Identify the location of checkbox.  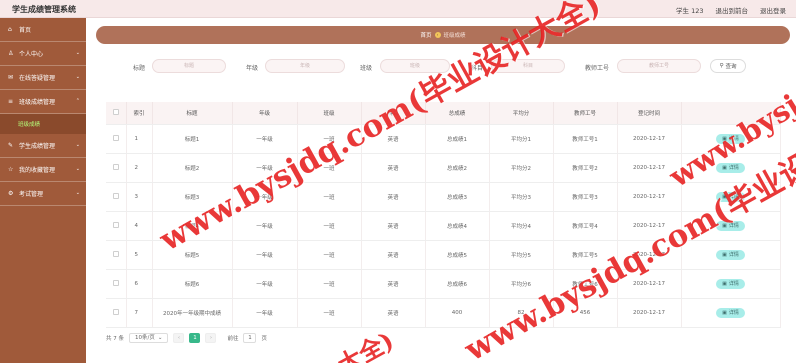
(115, 111).